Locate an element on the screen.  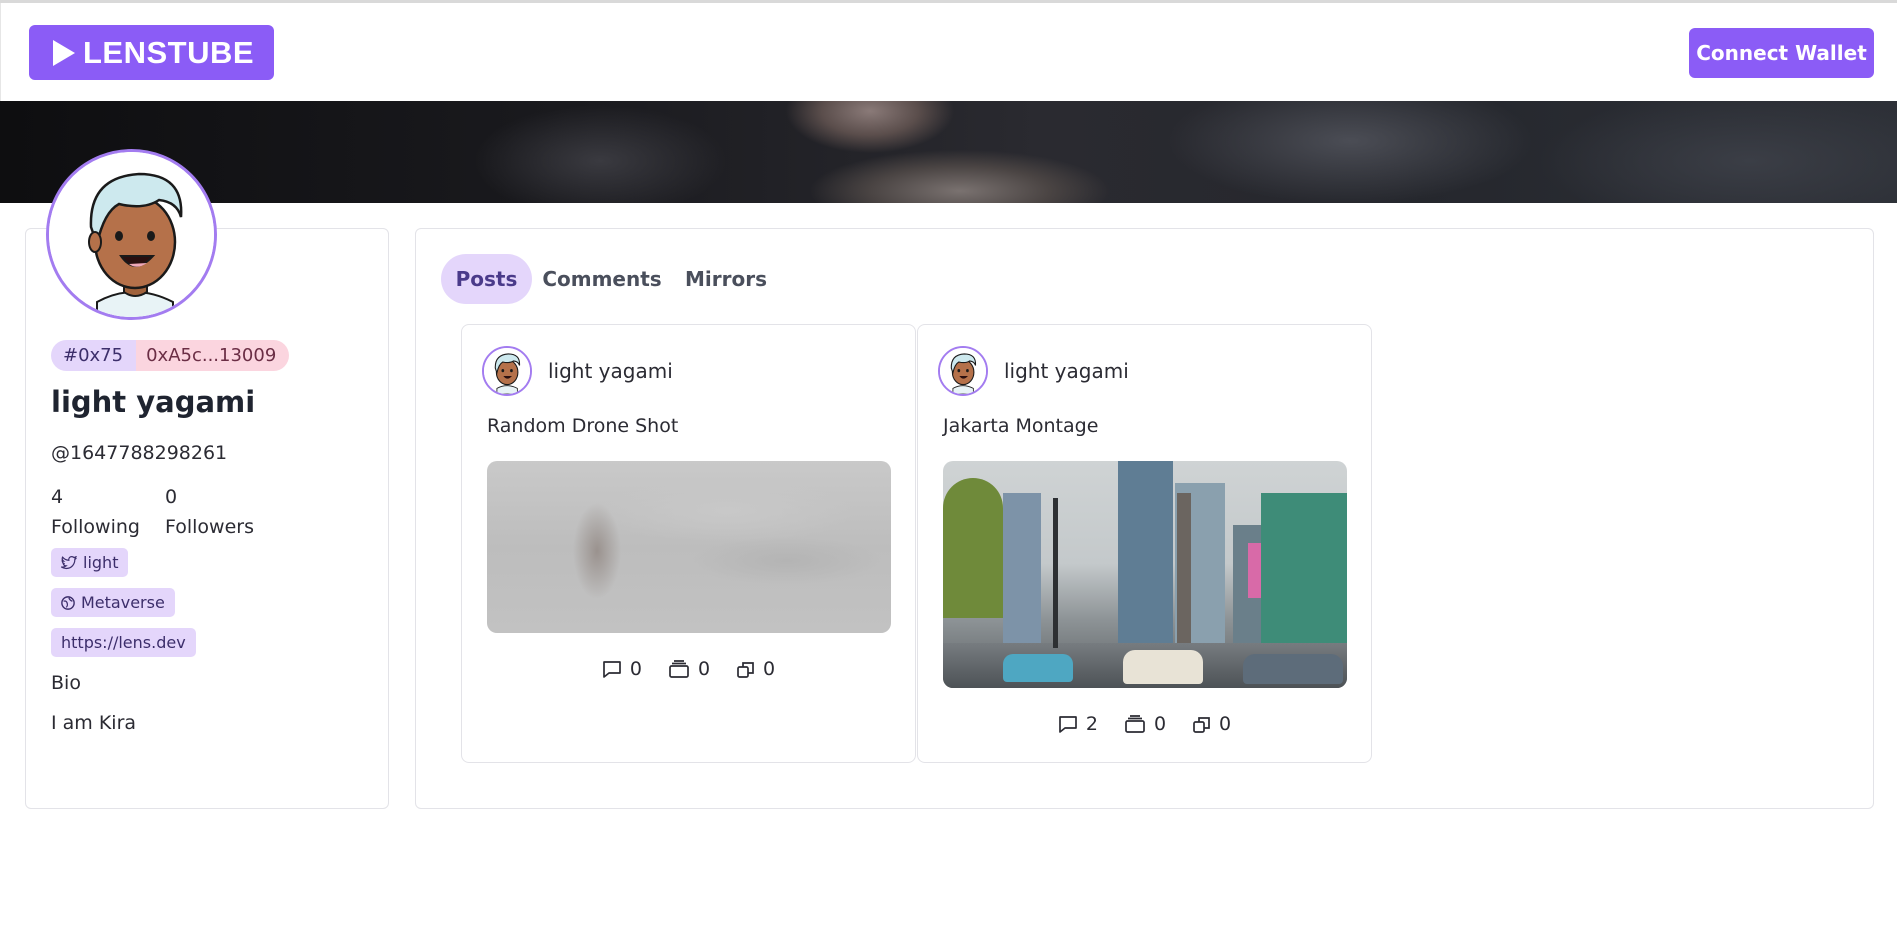
post-title: Random Drone Shot is located at coordinates (583, 426).